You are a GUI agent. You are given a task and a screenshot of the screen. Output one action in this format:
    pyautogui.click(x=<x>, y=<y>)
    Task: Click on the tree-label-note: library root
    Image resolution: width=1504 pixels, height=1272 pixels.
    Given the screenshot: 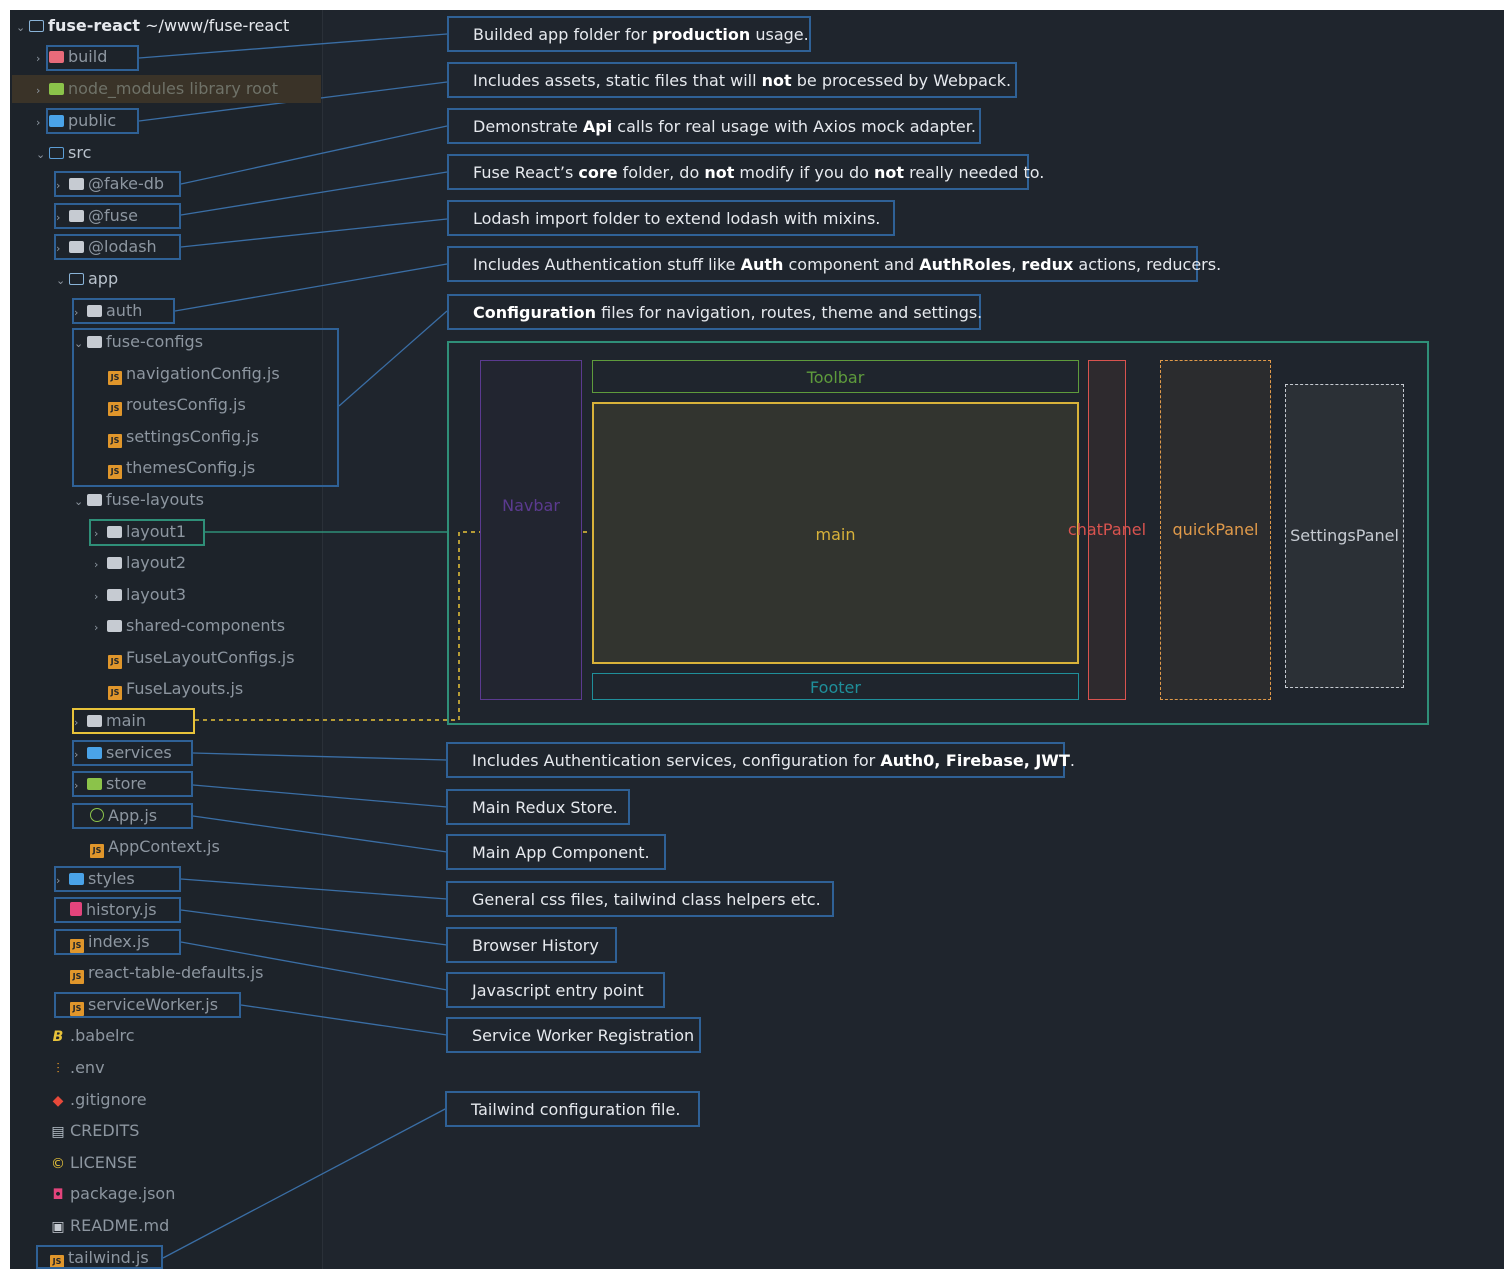 What is the action you would take?
    pyautogui.click(x=233, y=88)
    